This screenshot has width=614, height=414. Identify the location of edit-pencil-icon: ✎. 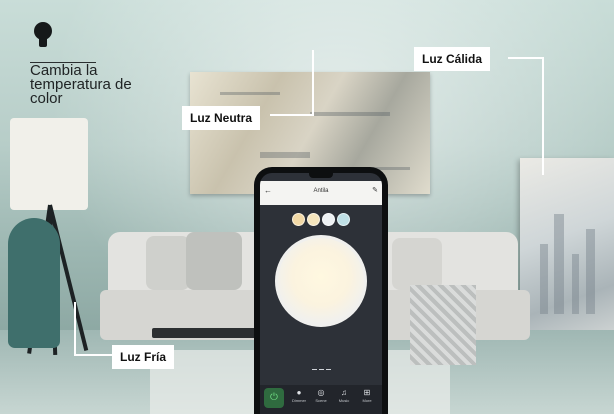
(375, 190).